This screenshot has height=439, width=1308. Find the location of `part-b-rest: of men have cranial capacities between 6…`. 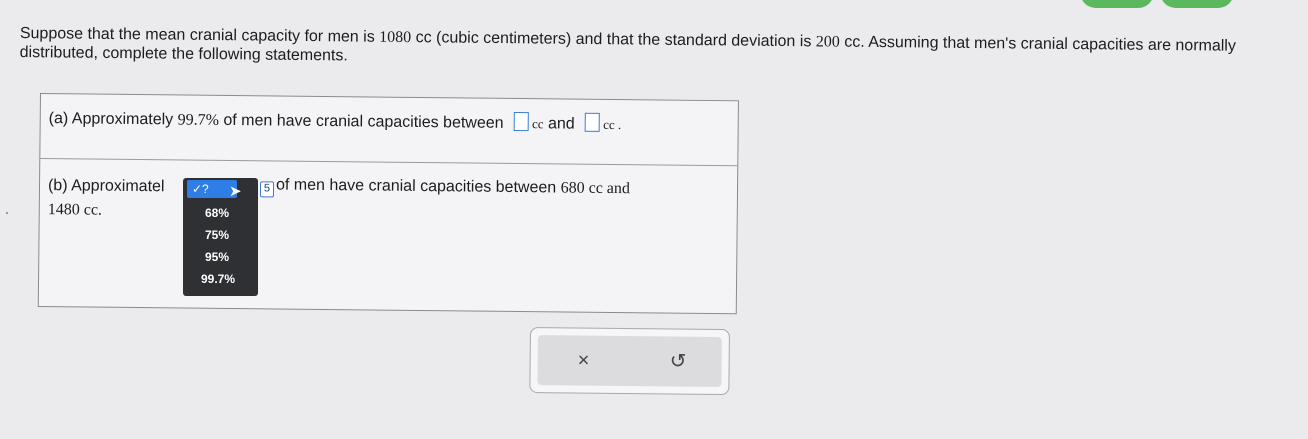

part-b-rest: of men have cranial capacities between 6… is located at coordinates (453, 187).